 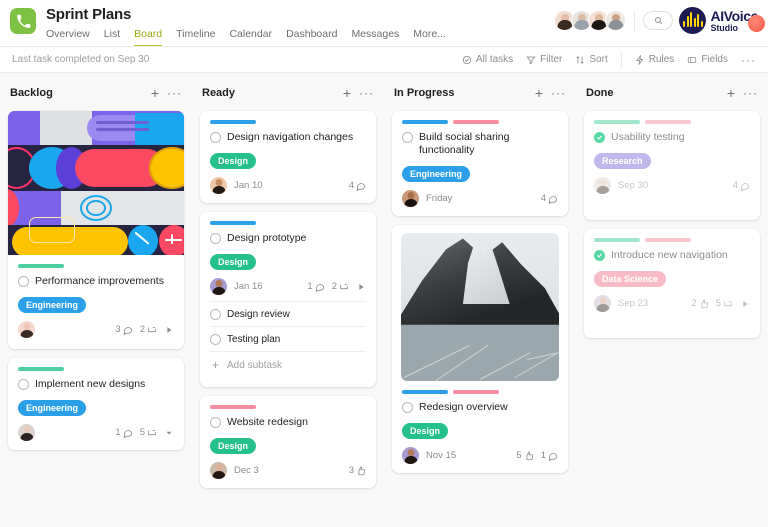 I want to click on collapse-button, so click(x=169, y=433).